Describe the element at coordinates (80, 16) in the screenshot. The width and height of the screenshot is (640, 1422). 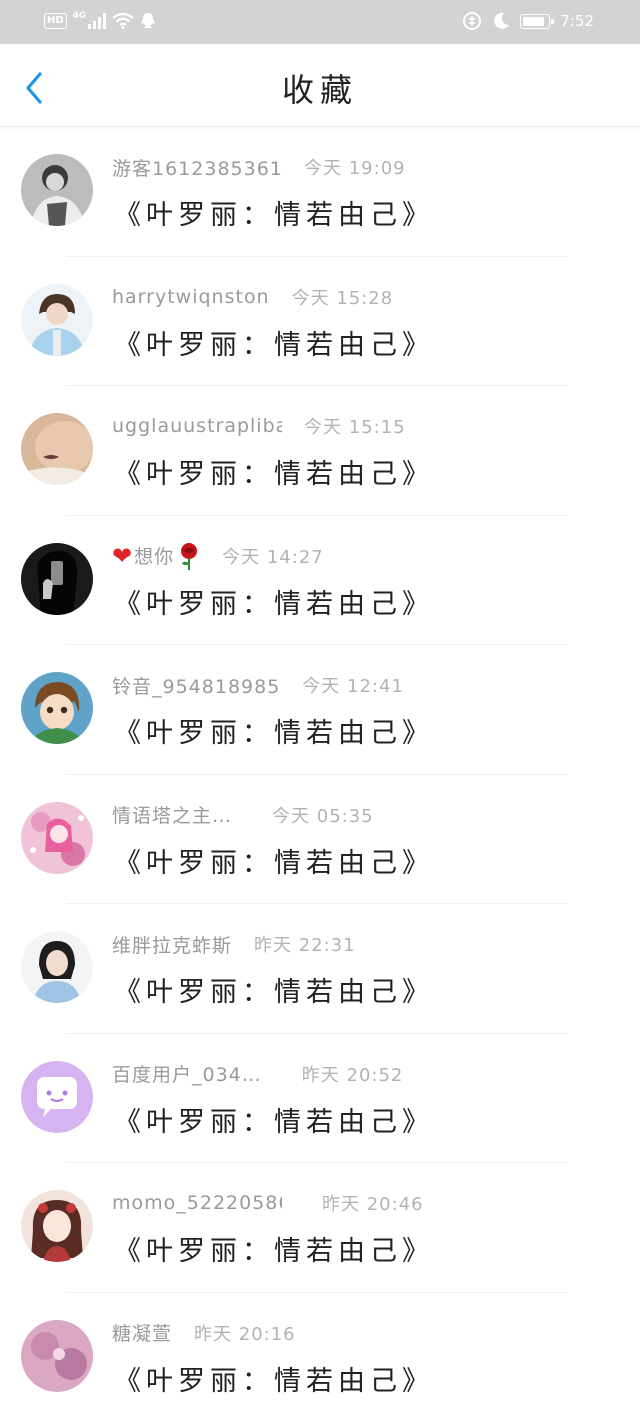
I see `network-type: 4G` at that location.